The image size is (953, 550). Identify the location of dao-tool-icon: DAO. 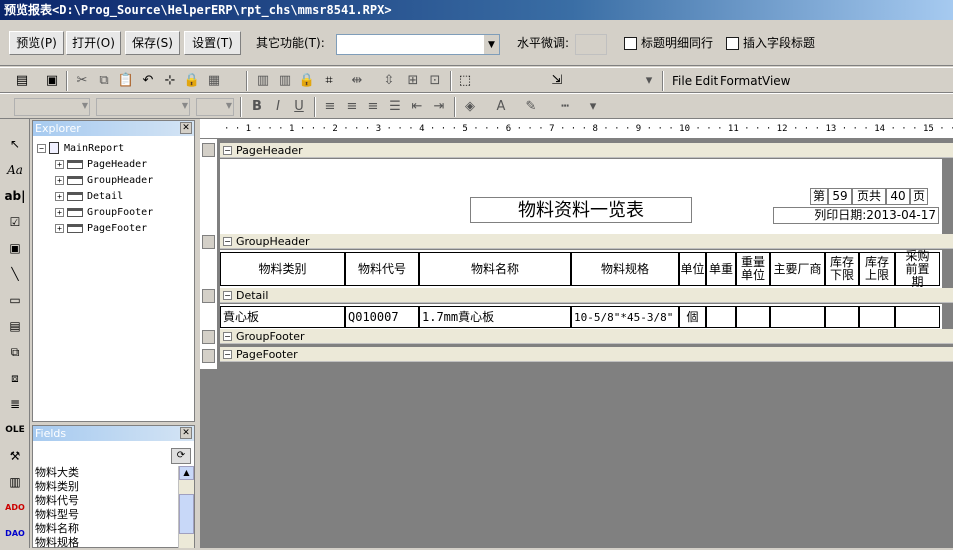
(15, 534).